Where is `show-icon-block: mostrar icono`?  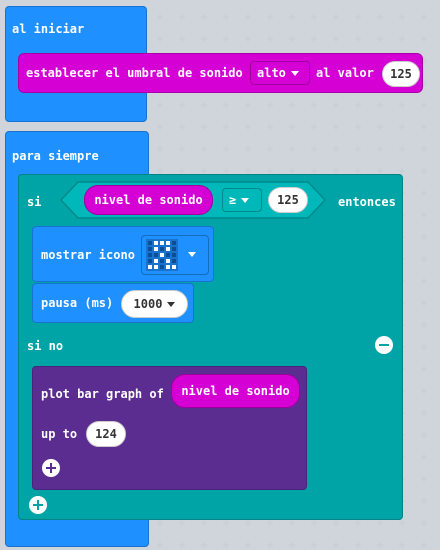
show-icon-block: mostrar icono is located at coordinates (123, 254).